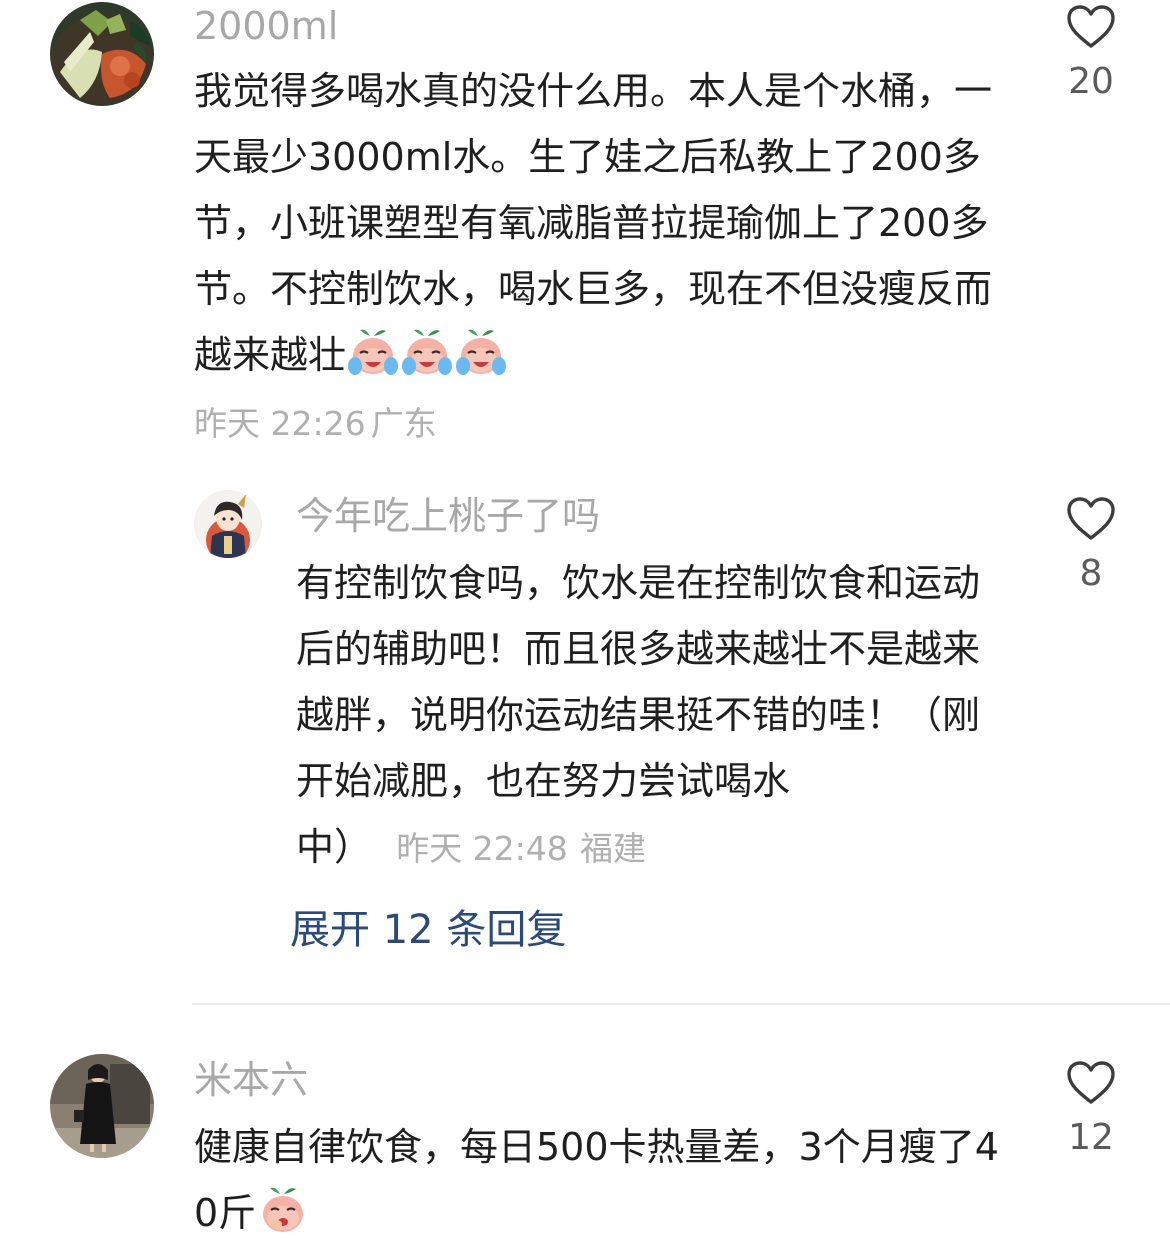  I want to click on comment-text: 健康自律饮食，每日500卡热量差，3个月瘦了40斤, so click(604, 1177).